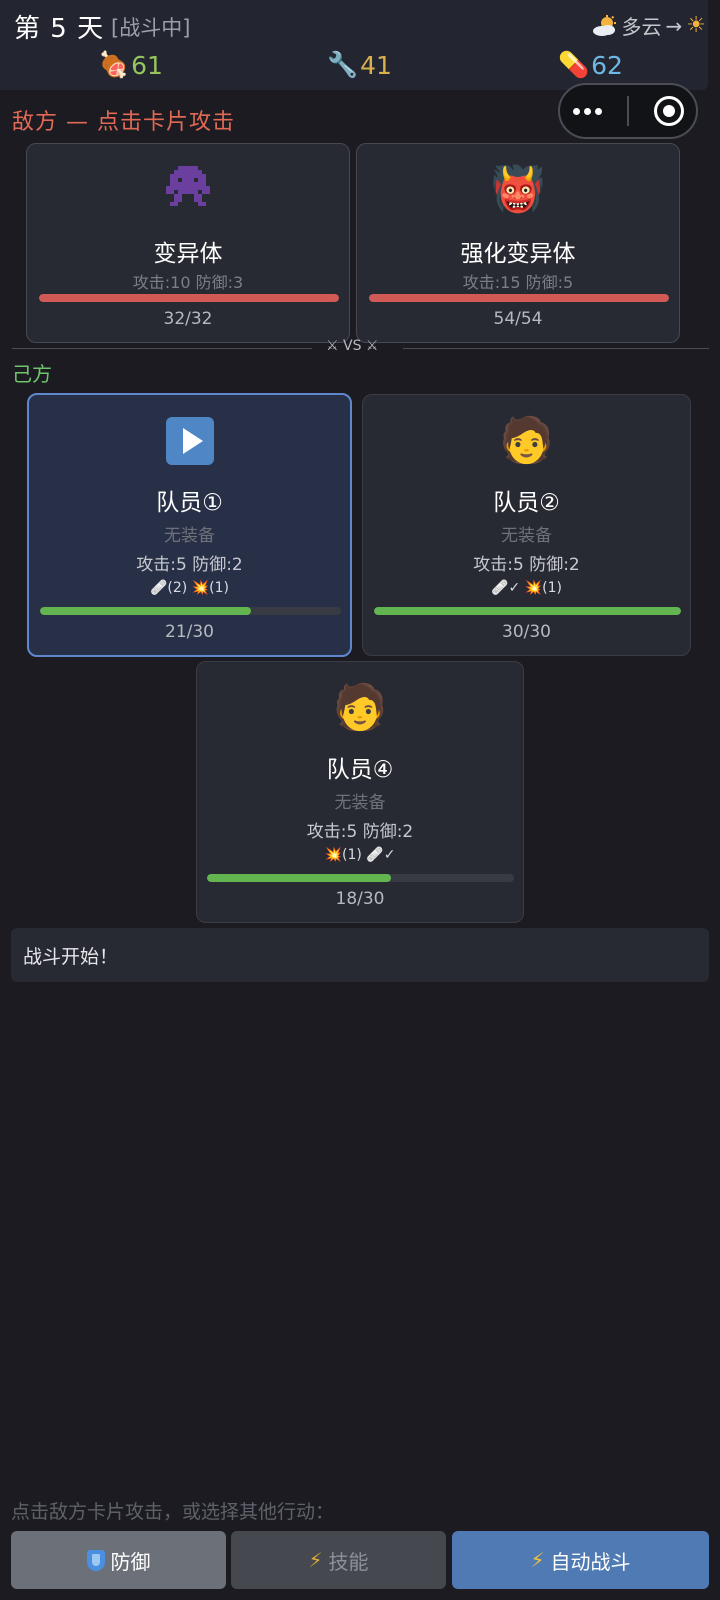  What do you see at coordinates (189, 503) in the screenshot?
I see `member-name: 队员①` at bounding box center [189, 503].